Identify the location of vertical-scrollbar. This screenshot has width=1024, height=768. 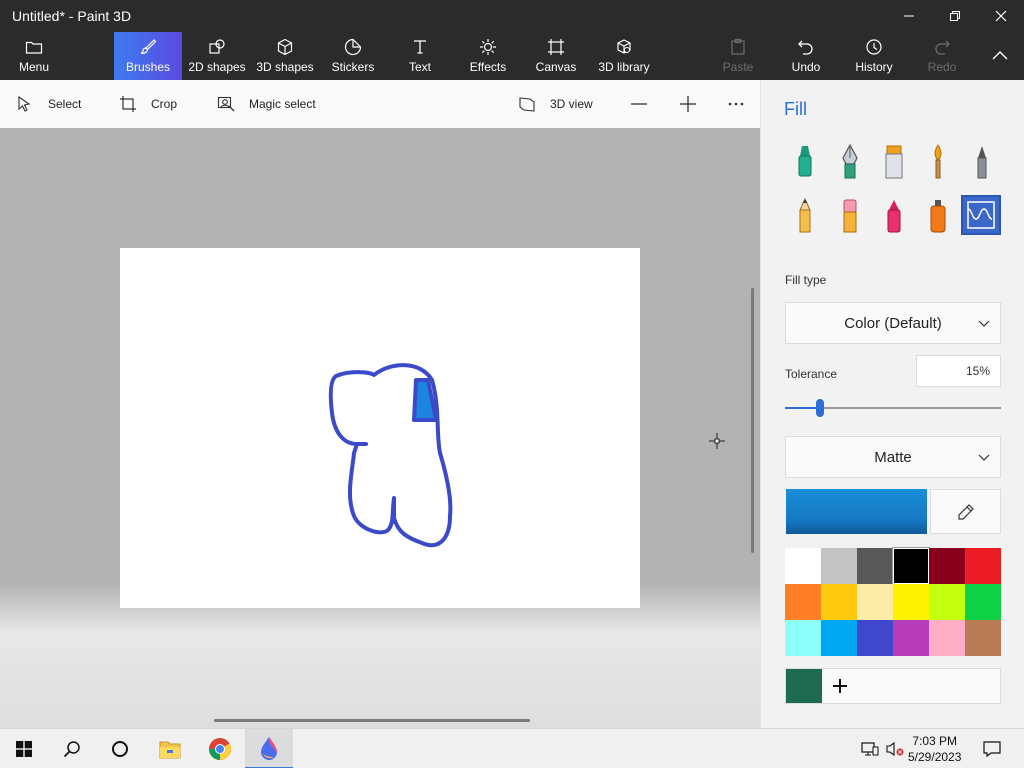
(752, 420).